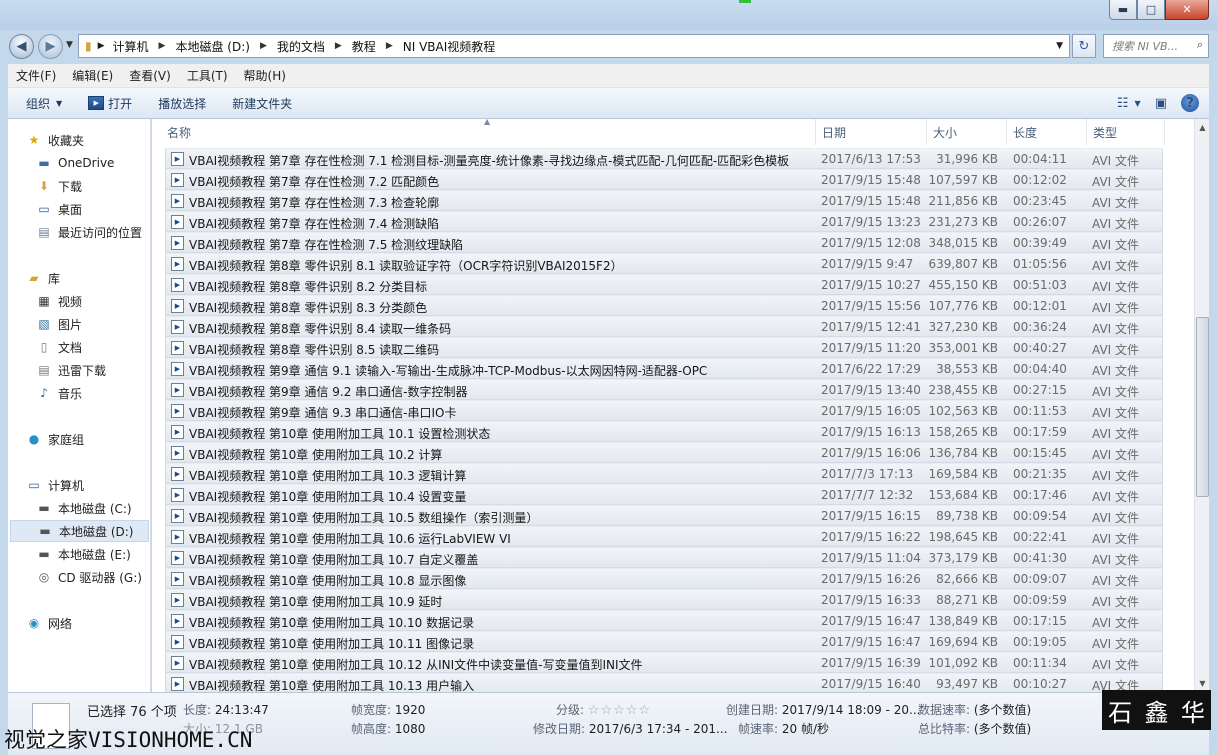  Describe the element at coordinates (59, 186) in the screenshot. I see `nav-downloads: ⬇ 下载` at that location.